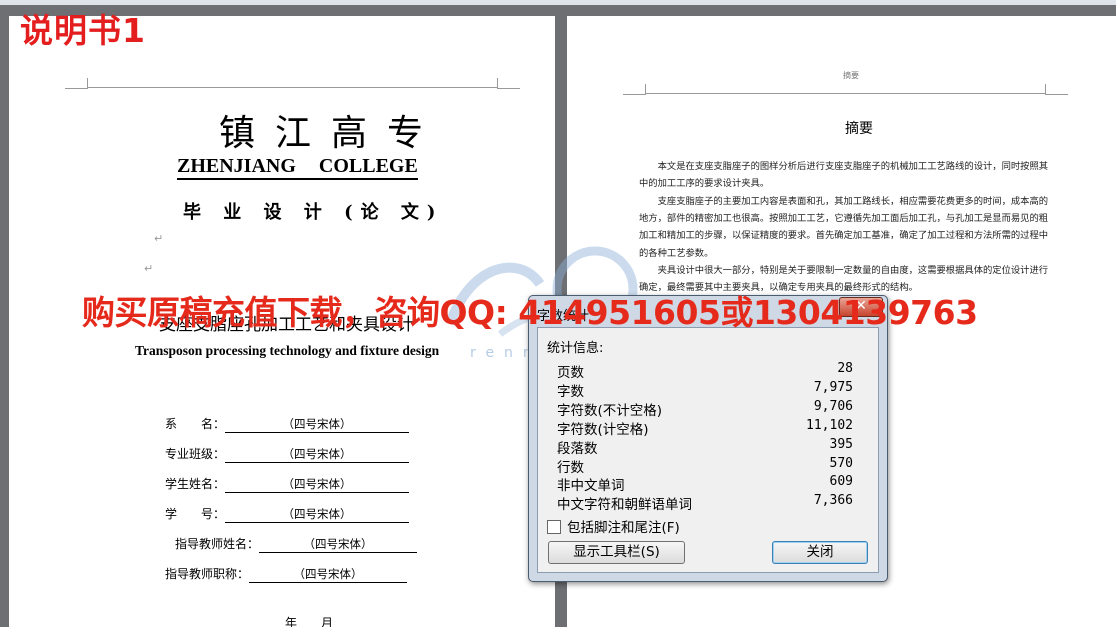 This screenshot has height=627, width=1116. I want to click on stat-row: 行数 570, so click(705, 466).